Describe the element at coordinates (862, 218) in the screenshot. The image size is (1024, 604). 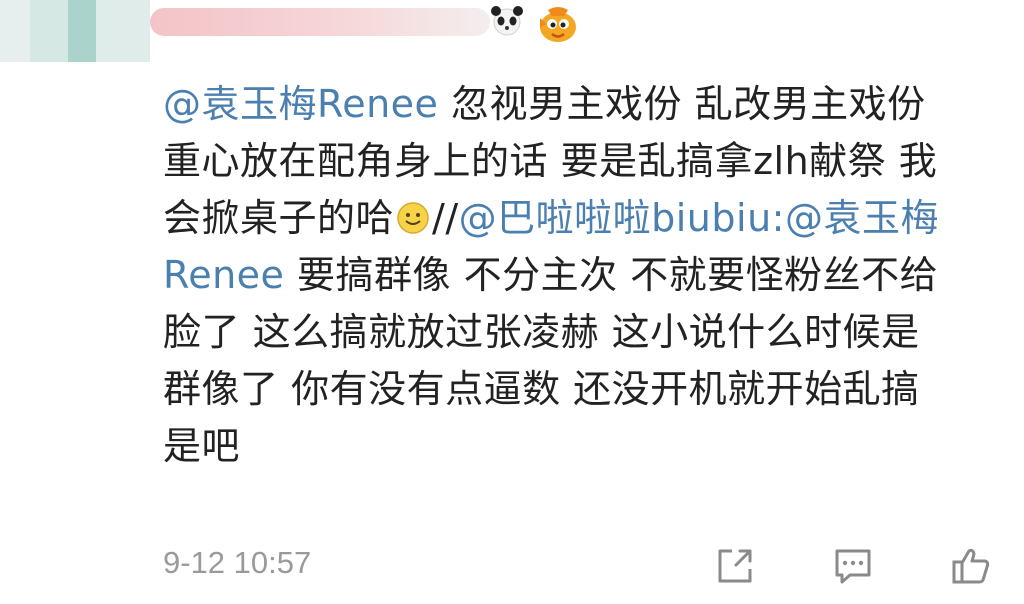
I see `mention-link: @袁玉梅` at that location.